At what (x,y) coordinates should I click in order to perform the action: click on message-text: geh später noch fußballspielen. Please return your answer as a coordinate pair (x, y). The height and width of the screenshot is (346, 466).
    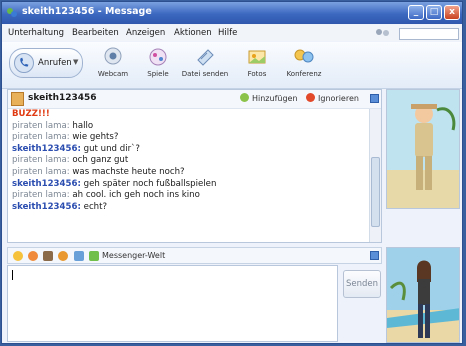
    Looking at the image, I should click on (150, 183).